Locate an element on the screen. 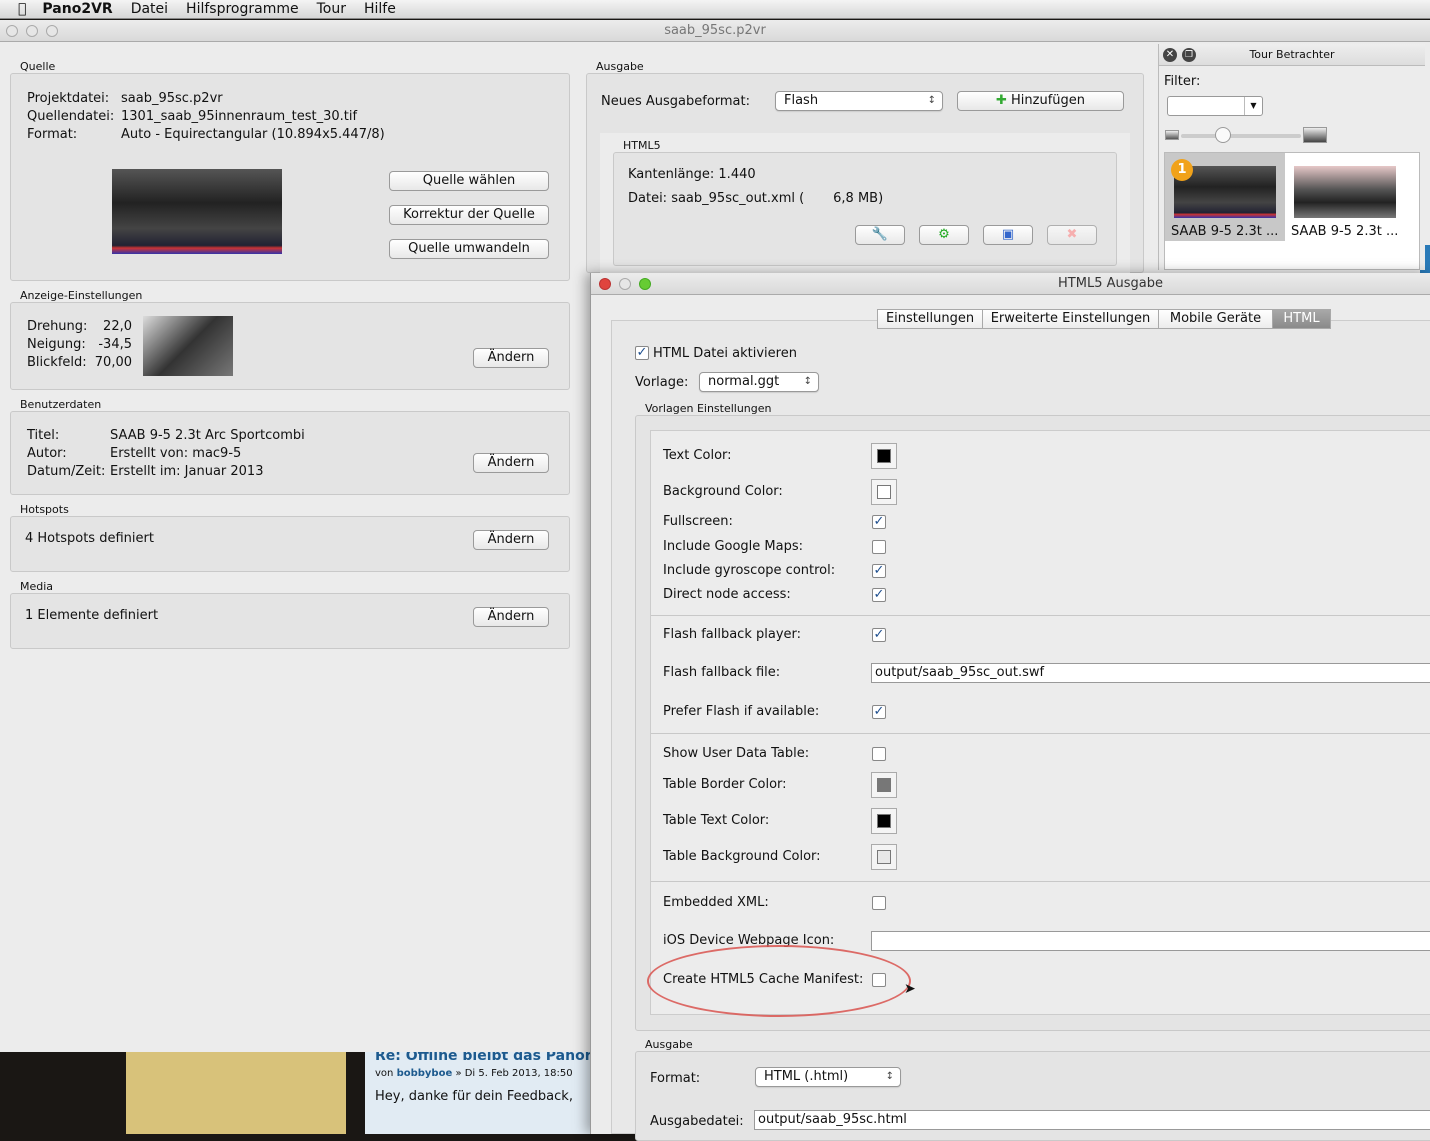 Image resolution: width=1430 pixels, height=1141 pixels. setting-label: Prefer Flash if available: is located at coordinates (741, 711).